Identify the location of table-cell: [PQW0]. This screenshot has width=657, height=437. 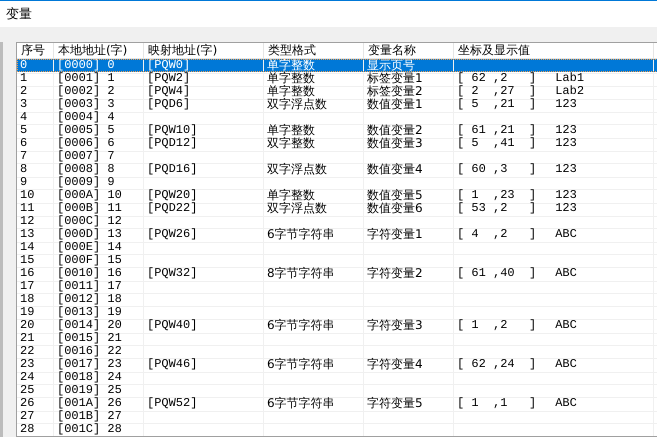
(168, 65).